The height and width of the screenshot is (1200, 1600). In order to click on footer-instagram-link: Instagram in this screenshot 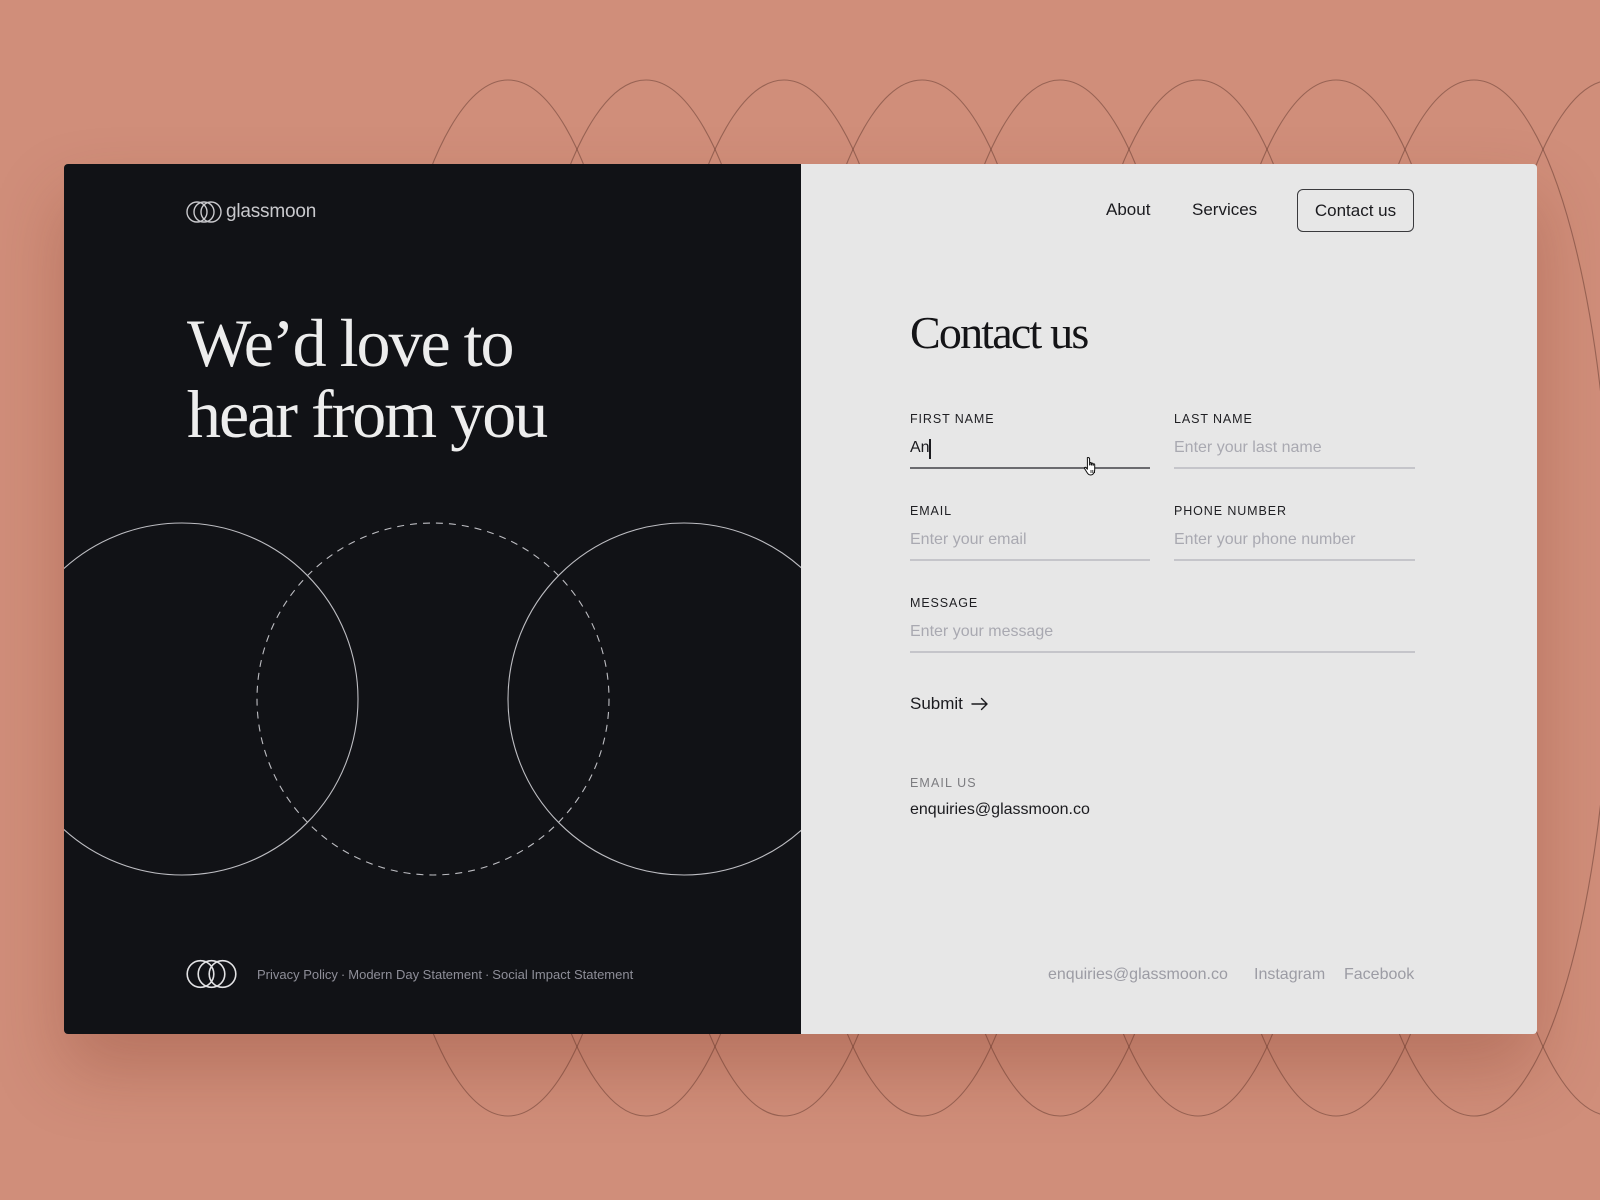, I will do `click(1289, 975)`.